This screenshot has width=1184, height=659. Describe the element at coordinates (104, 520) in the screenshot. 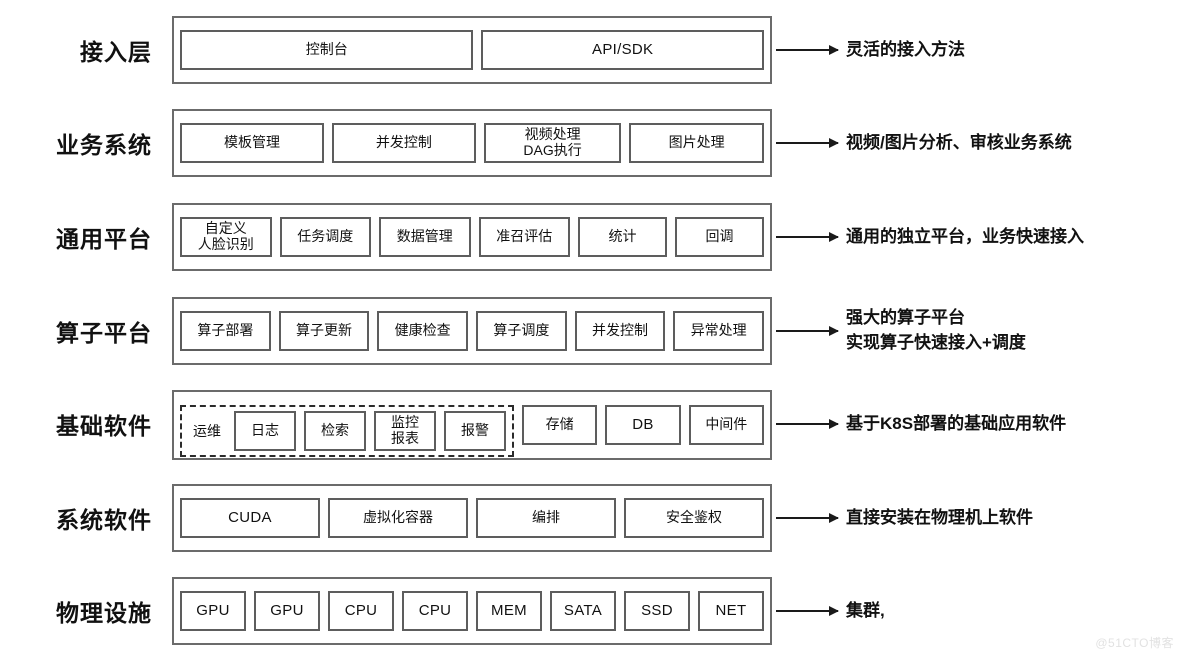

I see `layer-label: 系统软件` at that location.